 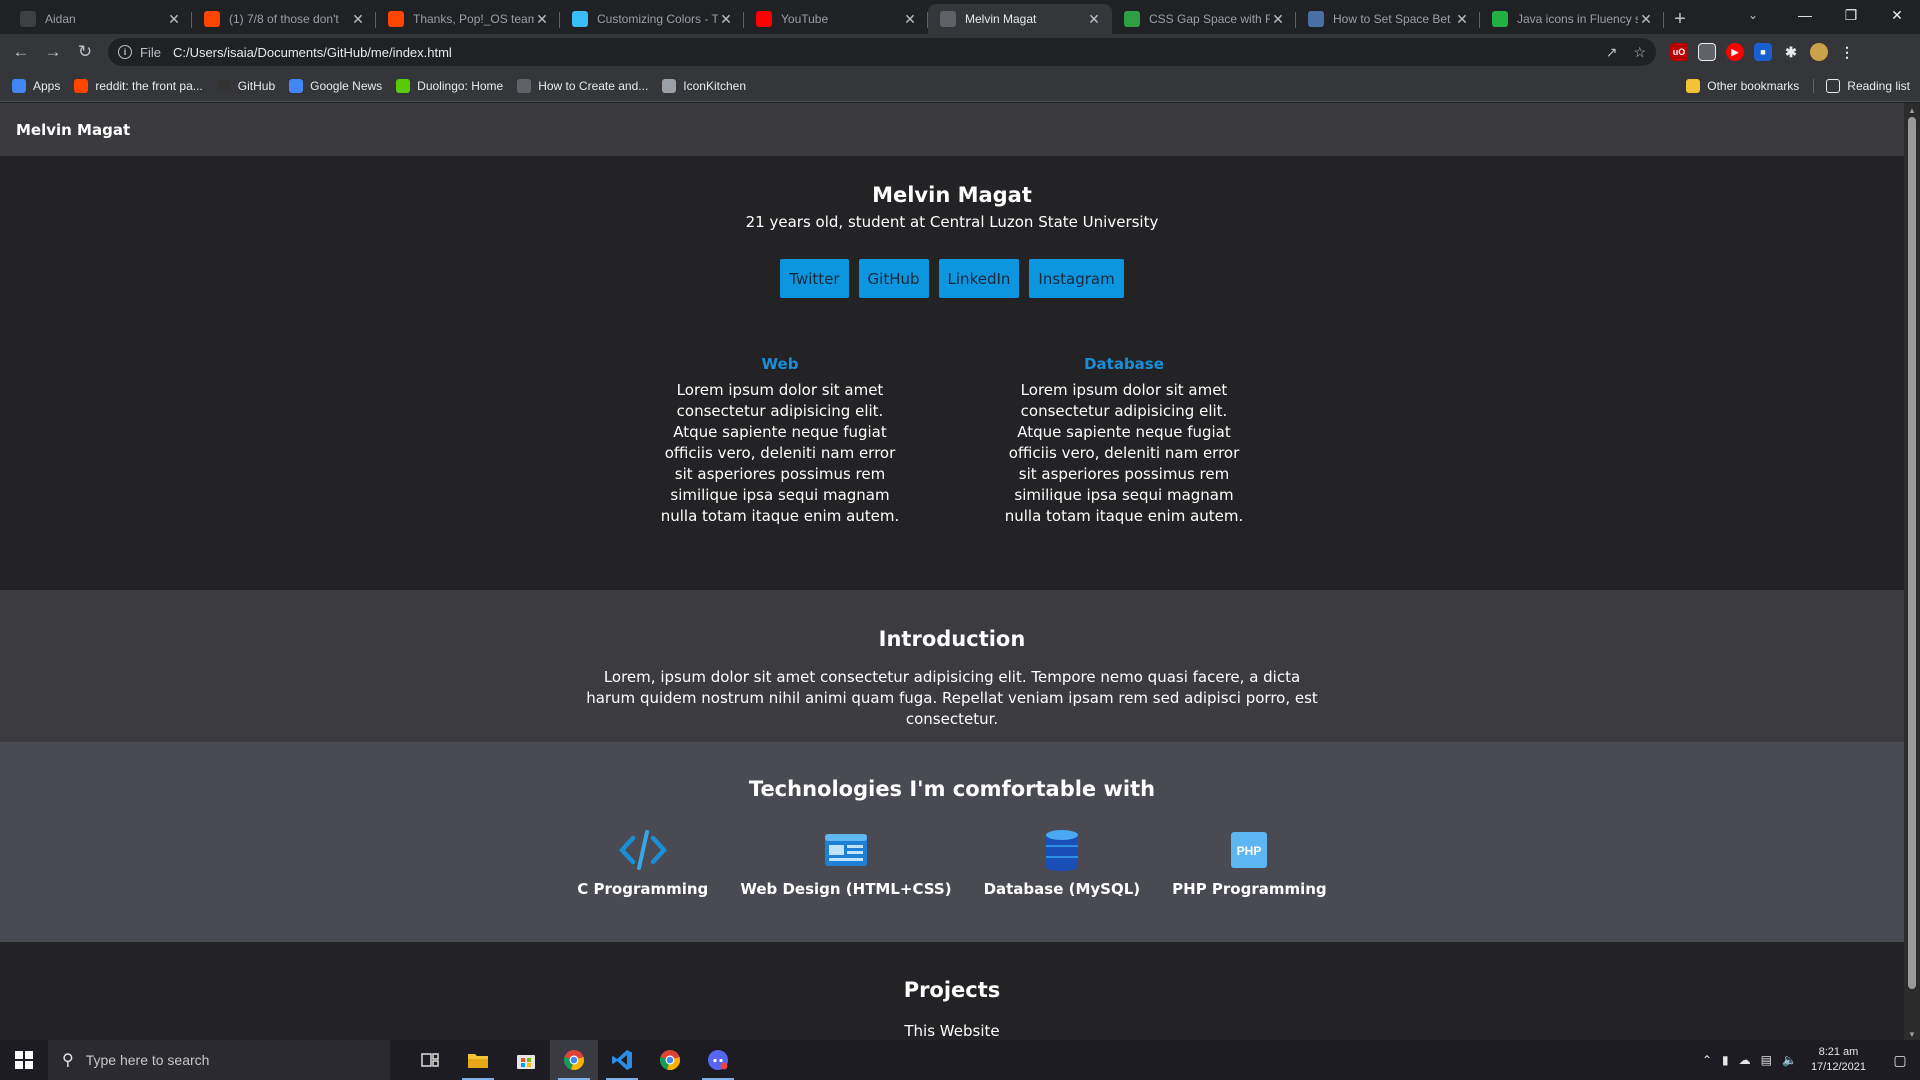 I want to click on bitwarden-extension-icon: ■, so click(x=1763, y=52).